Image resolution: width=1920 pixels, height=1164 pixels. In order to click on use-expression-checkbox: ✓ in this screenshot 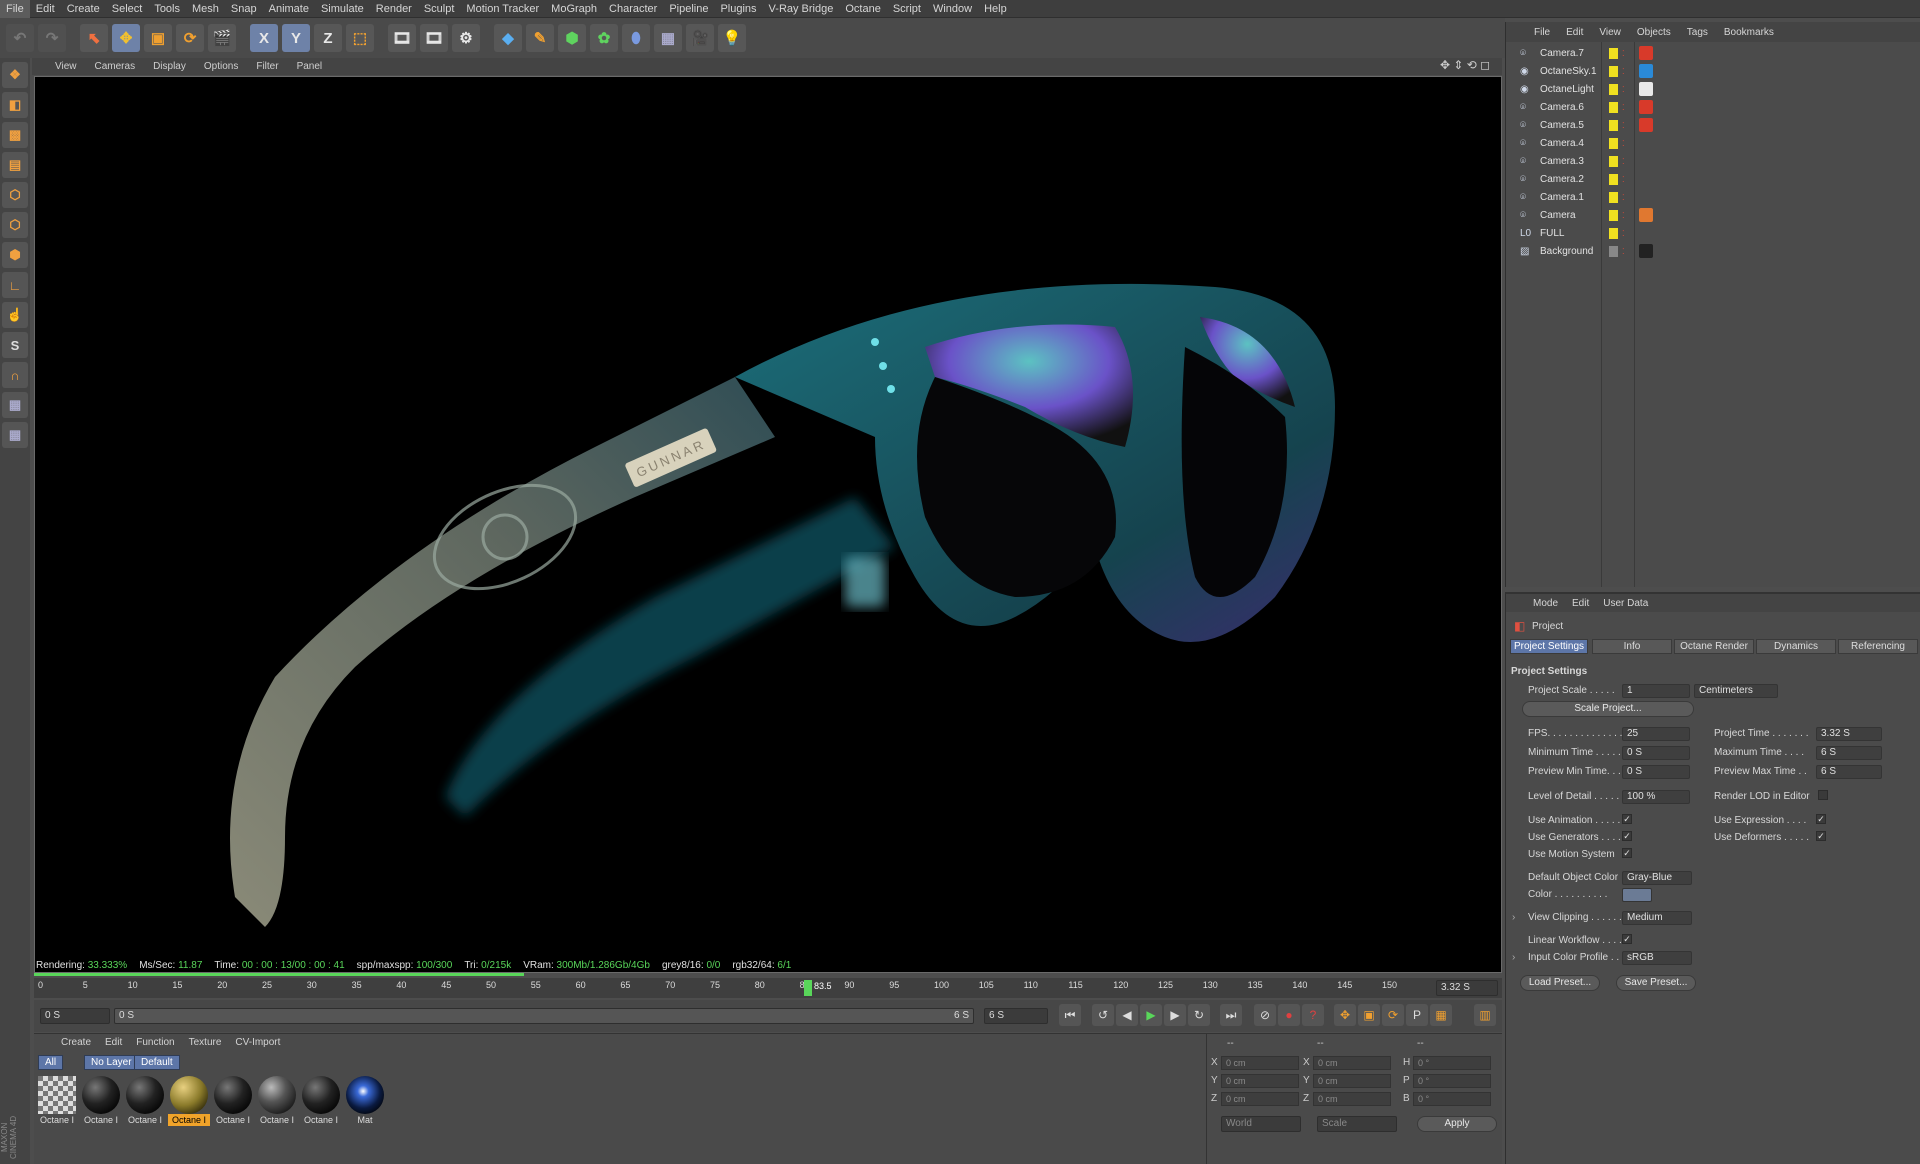, I will do `click(1821, 819)`.